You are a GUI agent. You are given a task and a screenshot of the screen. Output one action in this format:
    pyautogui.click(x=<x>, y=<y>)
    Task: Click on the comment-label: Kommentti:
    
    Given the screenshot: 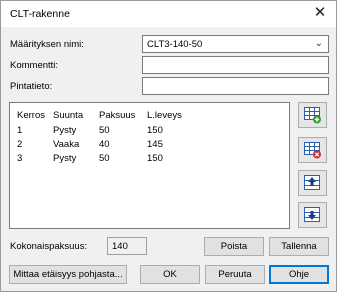 What is the action you would take?
    pyautogui.click(x=34, y=65)
    